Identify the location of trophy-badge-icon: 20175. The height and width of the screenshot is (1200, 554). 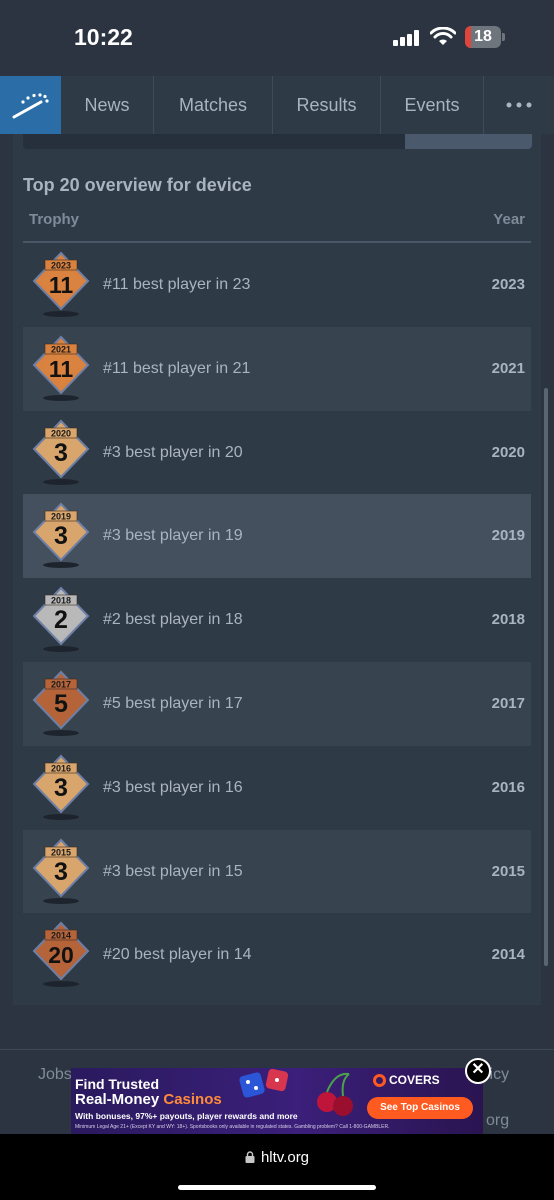
(61, 703).